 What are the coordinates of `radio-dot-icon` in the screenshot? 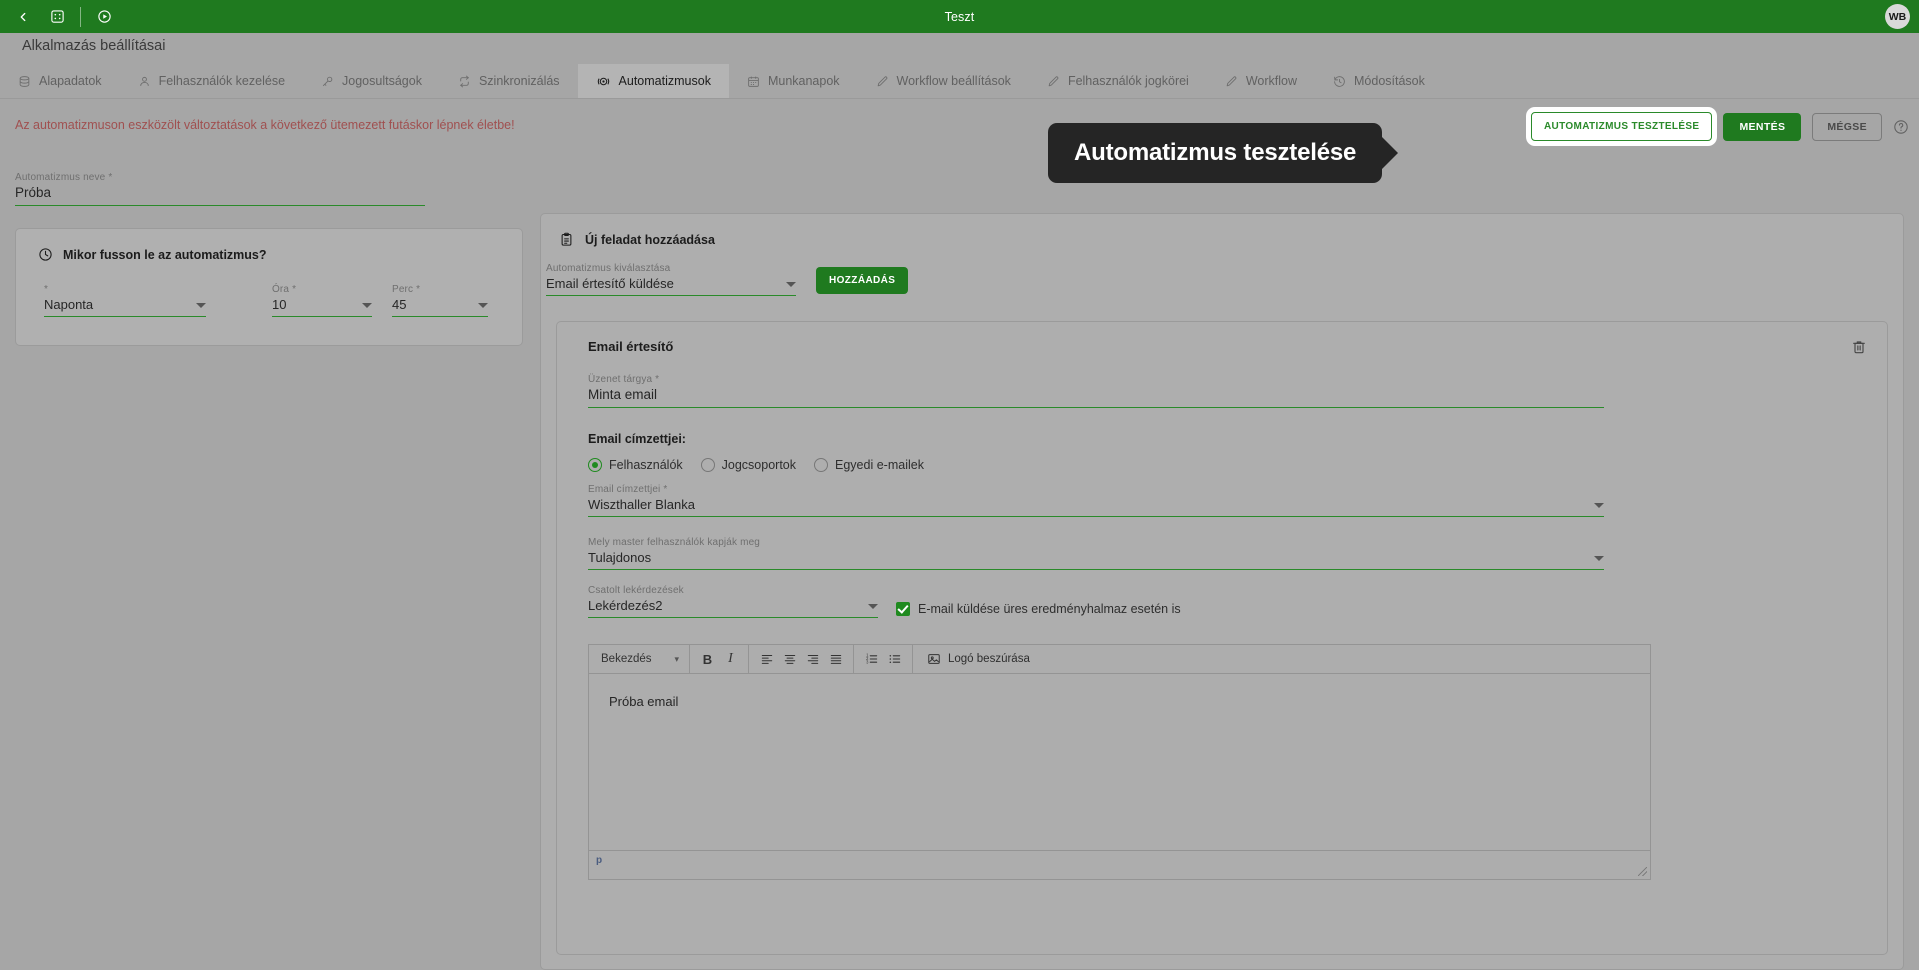 It's located at (707, 465).